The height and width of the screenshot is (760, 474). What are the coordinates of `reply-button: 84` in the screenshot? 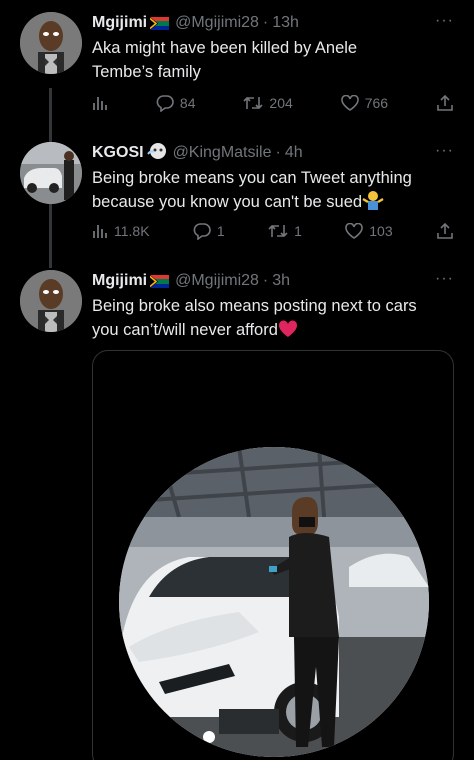 It's located at (176, 103).